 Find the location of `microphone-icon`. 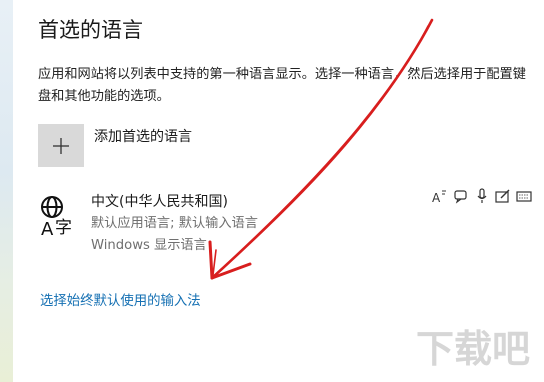

microphone-icon is located at coordinates (482, 196).